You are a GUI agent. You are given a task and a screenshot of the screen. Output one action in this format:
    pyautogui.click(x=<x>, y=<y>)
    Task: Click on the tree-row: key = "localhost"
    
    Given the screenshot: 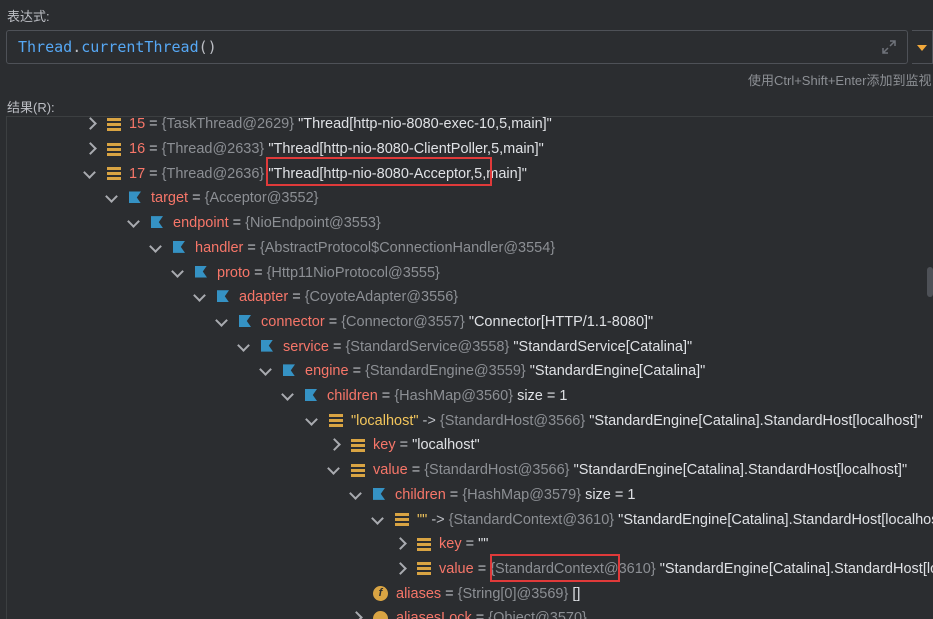 What is the action you would take?
    pyautogui.click(x=470, y=445)
    